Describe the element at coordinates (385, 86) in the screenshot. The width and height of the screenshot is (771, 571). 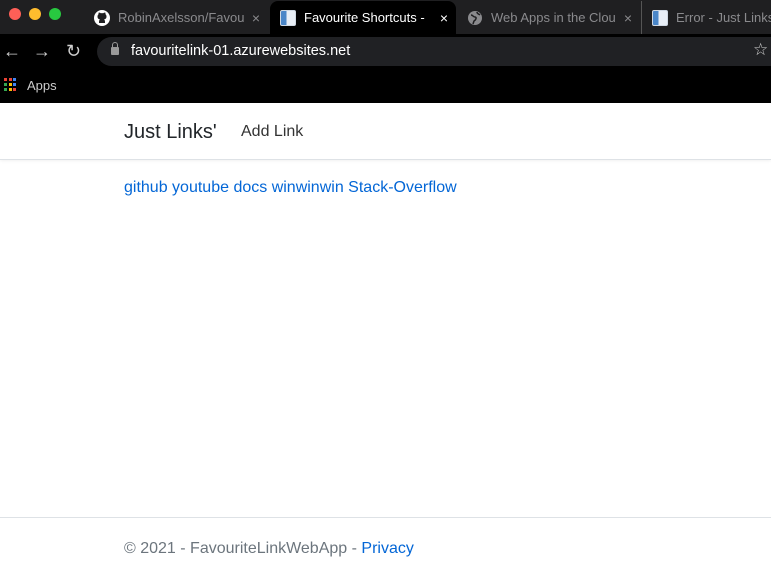
I see `bookmarks-bar: Apps` at that location.